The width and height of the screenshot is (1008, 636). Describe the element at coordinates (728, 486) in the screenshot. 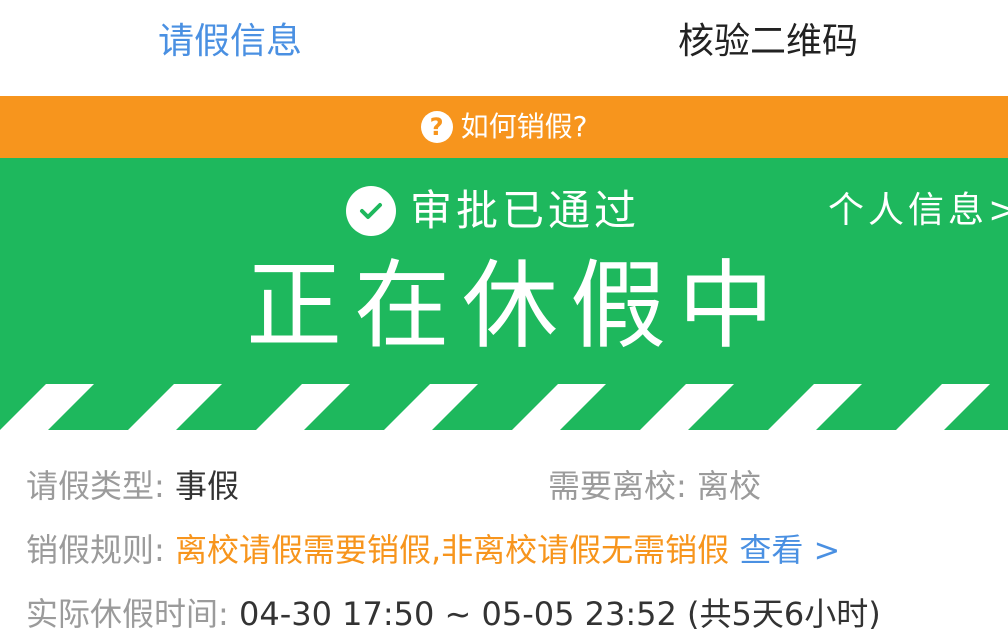

I see `leave-school-value: 离校` at that location.